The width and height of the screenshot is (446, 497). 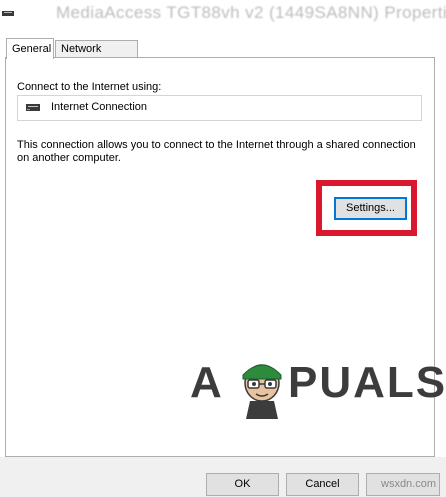 What do you see at coordinates (367, 382) in the screenshot?
I see `watermark-letters: PUALS` at bounding box center [367, 382].